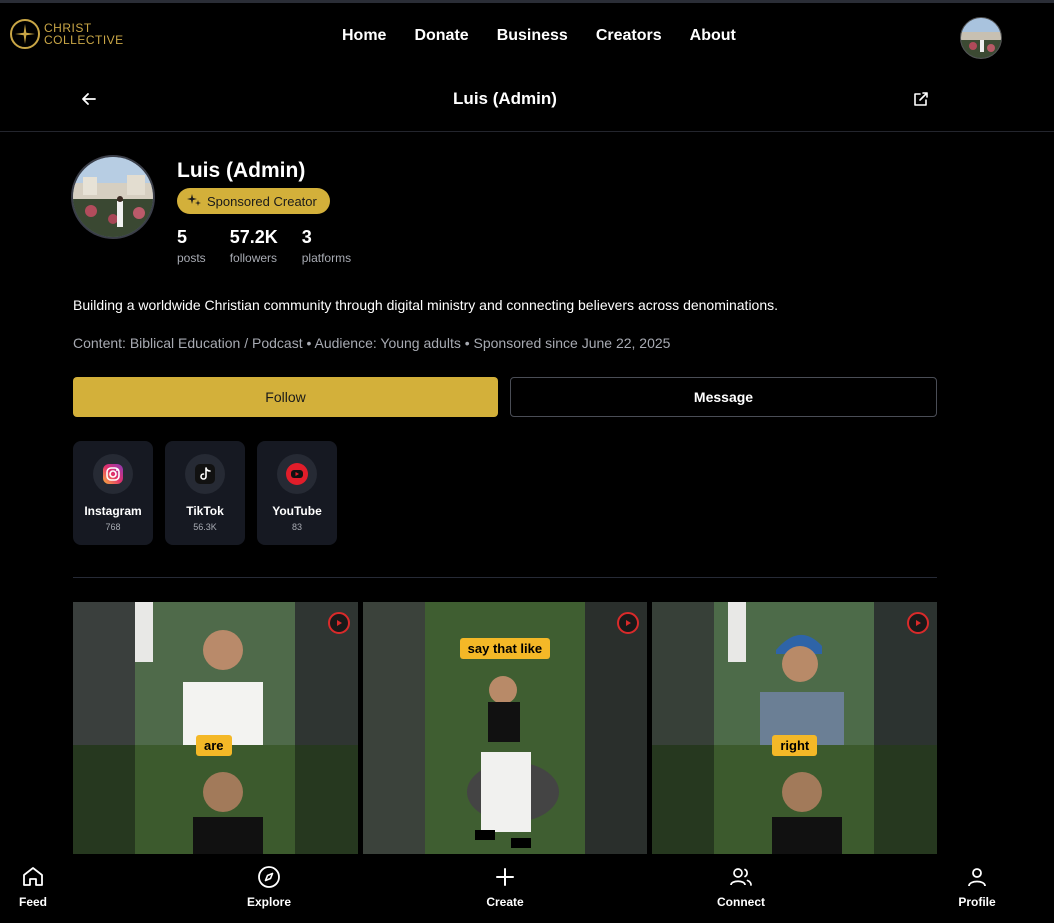 This screenshot has height=923, width=1054. Describe the element at coordinates (713, 36) in the screenshot. I see `nav-about: About` at that location.